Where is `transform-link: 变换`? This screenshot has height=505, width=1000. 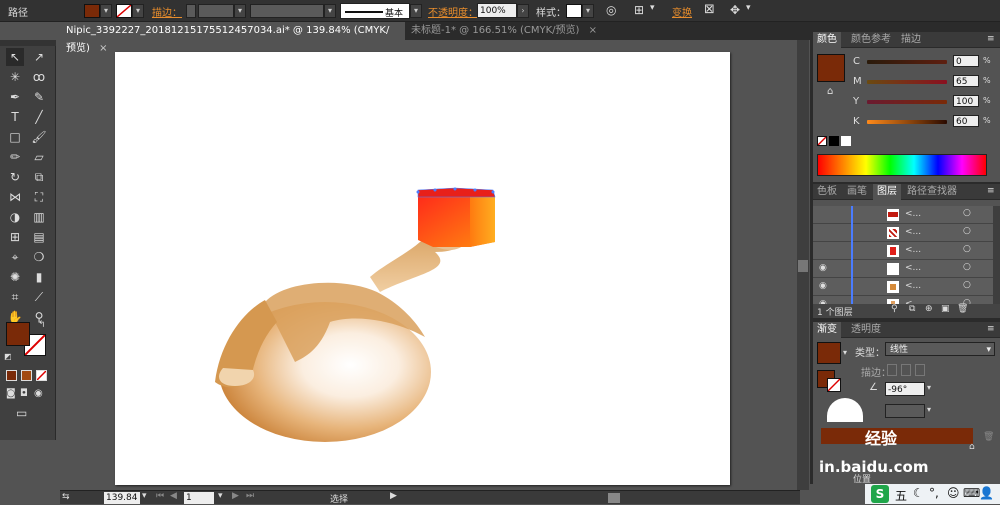 transform-link: 变换 is located at coordinates (682, 11).